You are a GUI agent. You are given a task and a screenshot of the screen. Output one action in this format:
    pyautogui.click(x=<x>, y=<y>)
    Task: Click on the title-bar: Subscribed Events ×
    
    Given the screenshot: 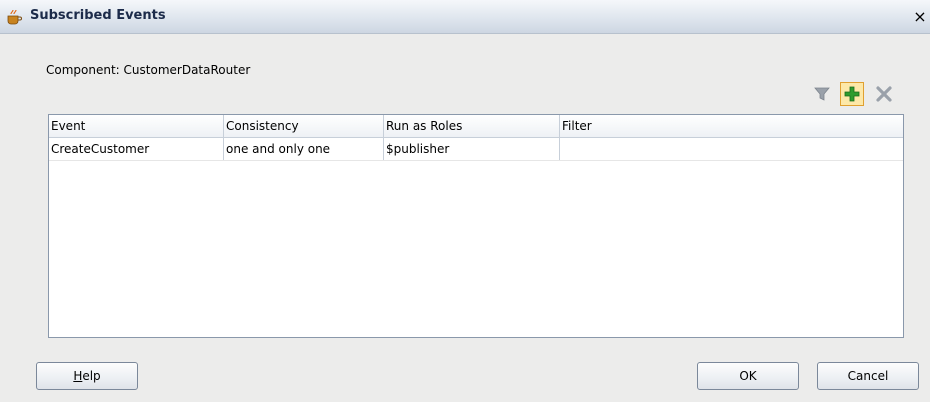 What is the action you would take?
    pyautogui.click(x=465, y=17)
    